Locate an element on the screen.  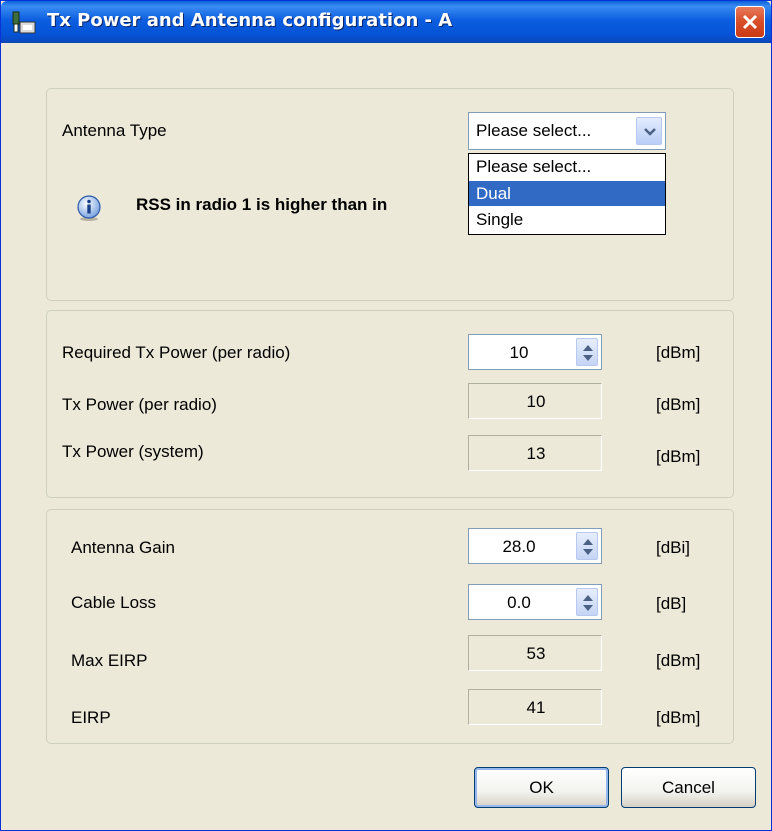
antenna-type-label: Antenna Type is located at coordinates (114, 130).